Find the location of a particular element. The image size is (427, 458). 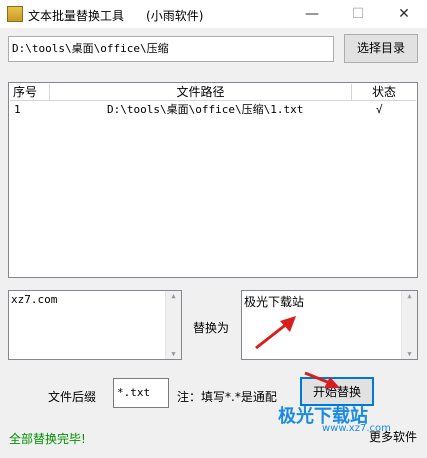

suffix-note: 注：填写*.*是通配 is located at coordinates (227, 397).